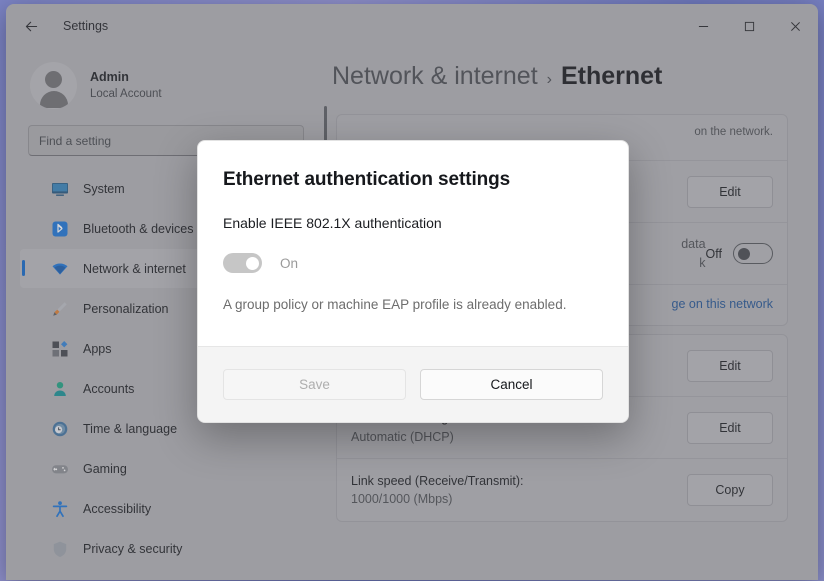 This screenshot has width=824, height=581. What do you see at coordinates (332, 223) in the screenshot?
I see `dialog-subtitle: Enable IEEE 802.1X authentication` at bounding box center [332, 223].